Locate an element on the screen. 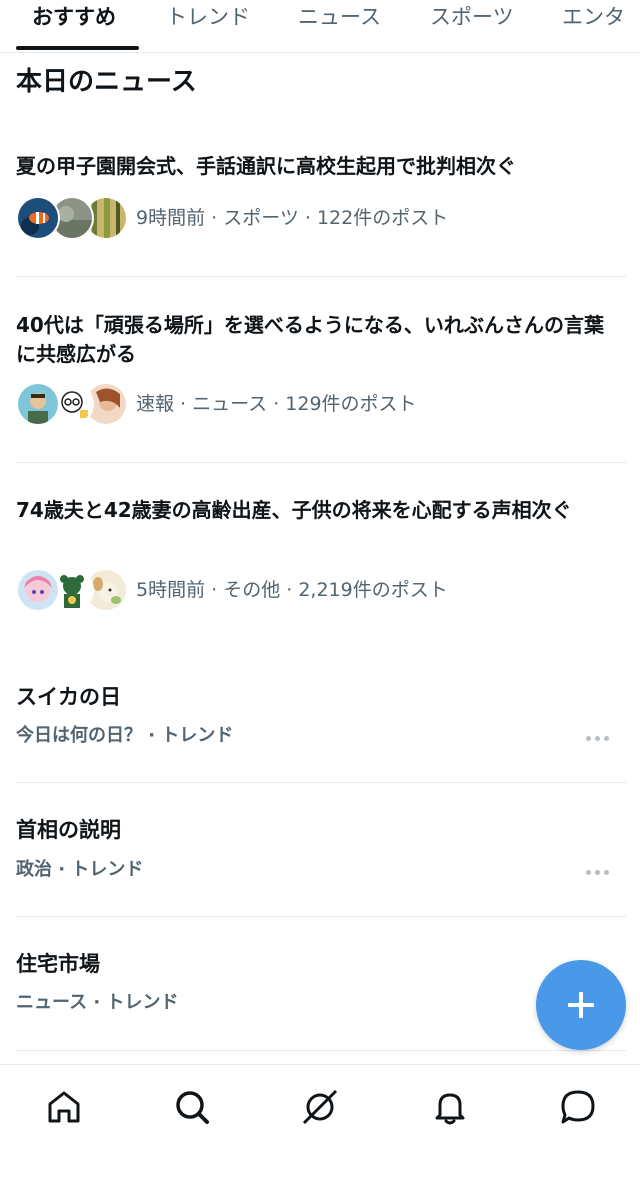 The width and height of the screenshot is (640, 1200). plus-icon is located at coordinates (581, 1005).